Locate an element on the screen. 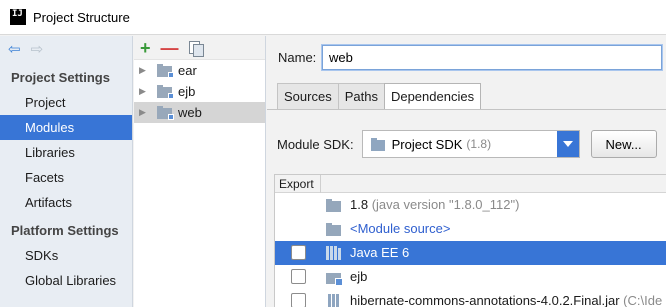 This screenshot has width=666, height=307. jar-icon is located at coordinates (336, 300).